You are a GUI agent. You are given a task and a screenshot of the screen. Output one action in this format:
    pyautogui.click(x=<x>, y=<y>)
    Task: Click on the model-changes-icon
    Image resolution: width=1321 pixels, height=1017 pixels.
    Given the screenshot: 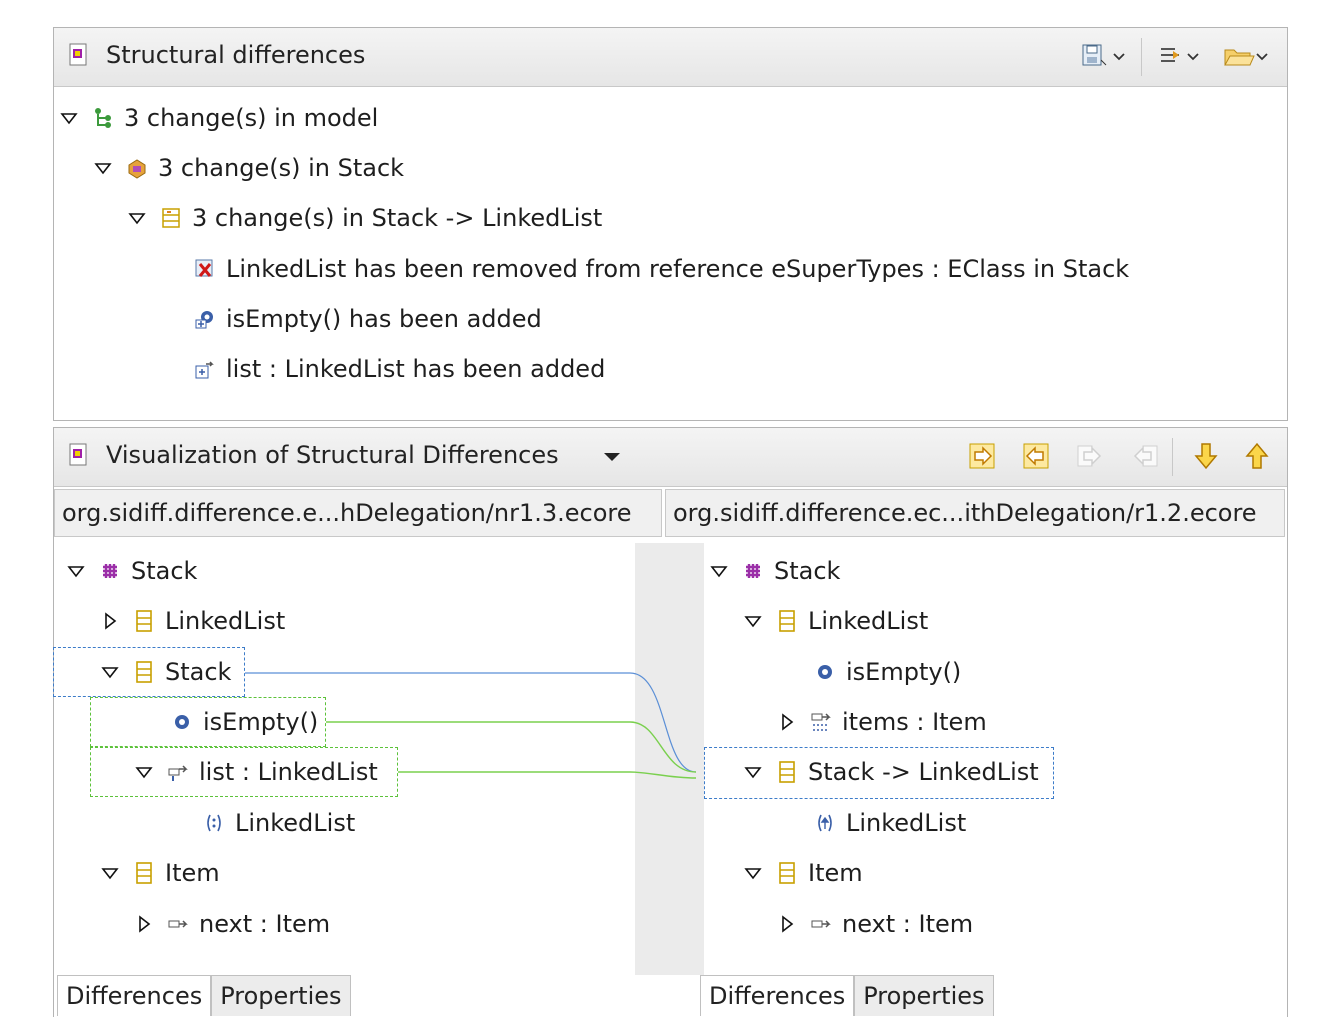 What is the action you would take?
    pyautogui.click(x=103, y=118)
    